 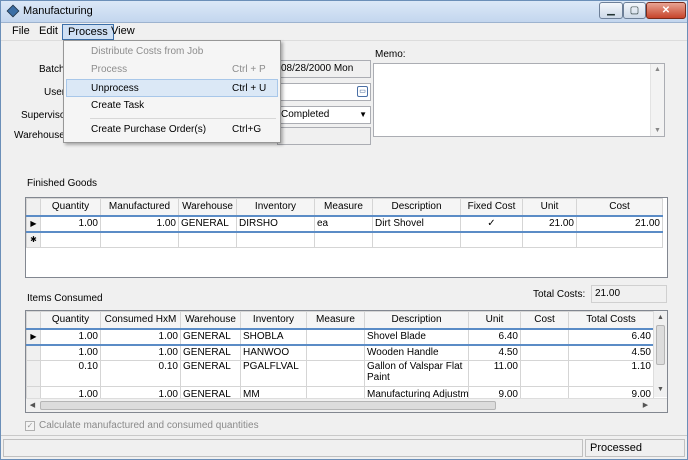 What do you see at coordinates (494, 336) in the screenshot?
I see `cell-unit: 6.40` at bounding box center [494, 336].